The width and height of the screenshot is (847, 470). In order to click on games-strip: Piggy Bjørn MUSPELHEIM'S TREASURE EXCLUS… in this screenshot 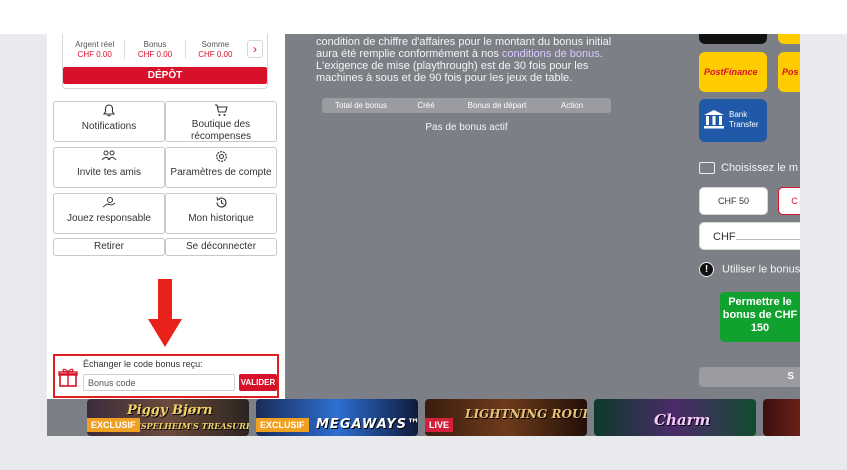, I will do `click(443, 417)`.